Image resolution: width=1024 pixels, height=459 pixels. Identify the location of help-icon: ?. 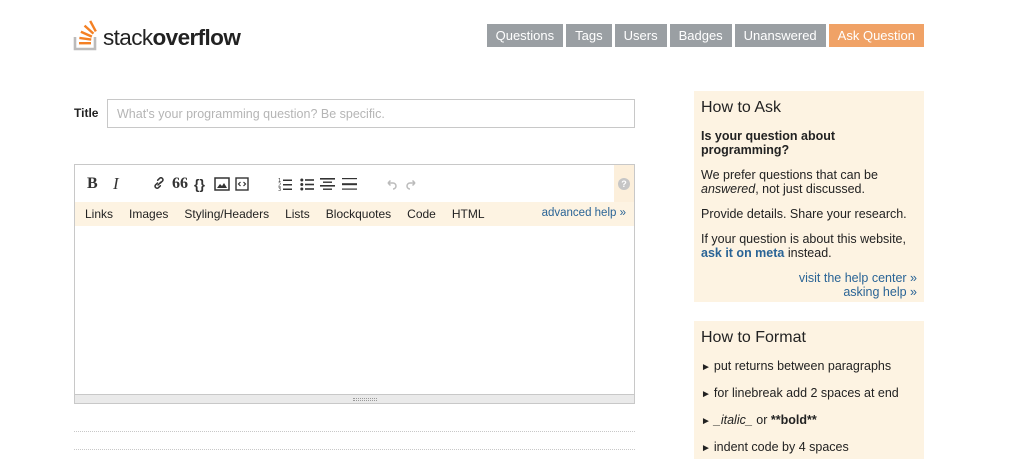
(624, 184).